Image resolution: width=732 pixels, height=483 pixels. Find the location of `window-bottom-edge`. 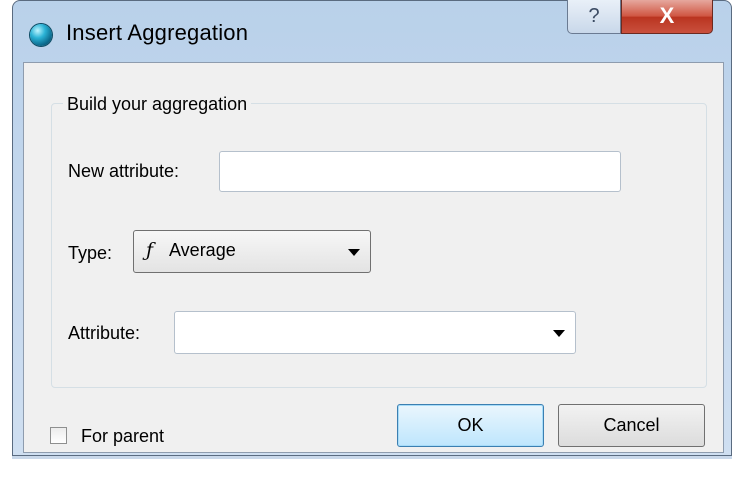

window-bottom-edge is located at coordinates (372, 457).